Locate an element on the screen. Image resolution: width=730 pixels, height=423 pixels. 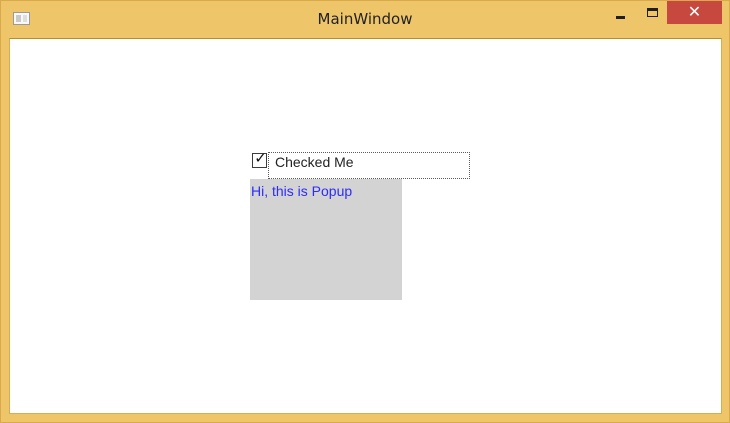
checkmark-icon: ✓ is located at coordinates (260, 158).